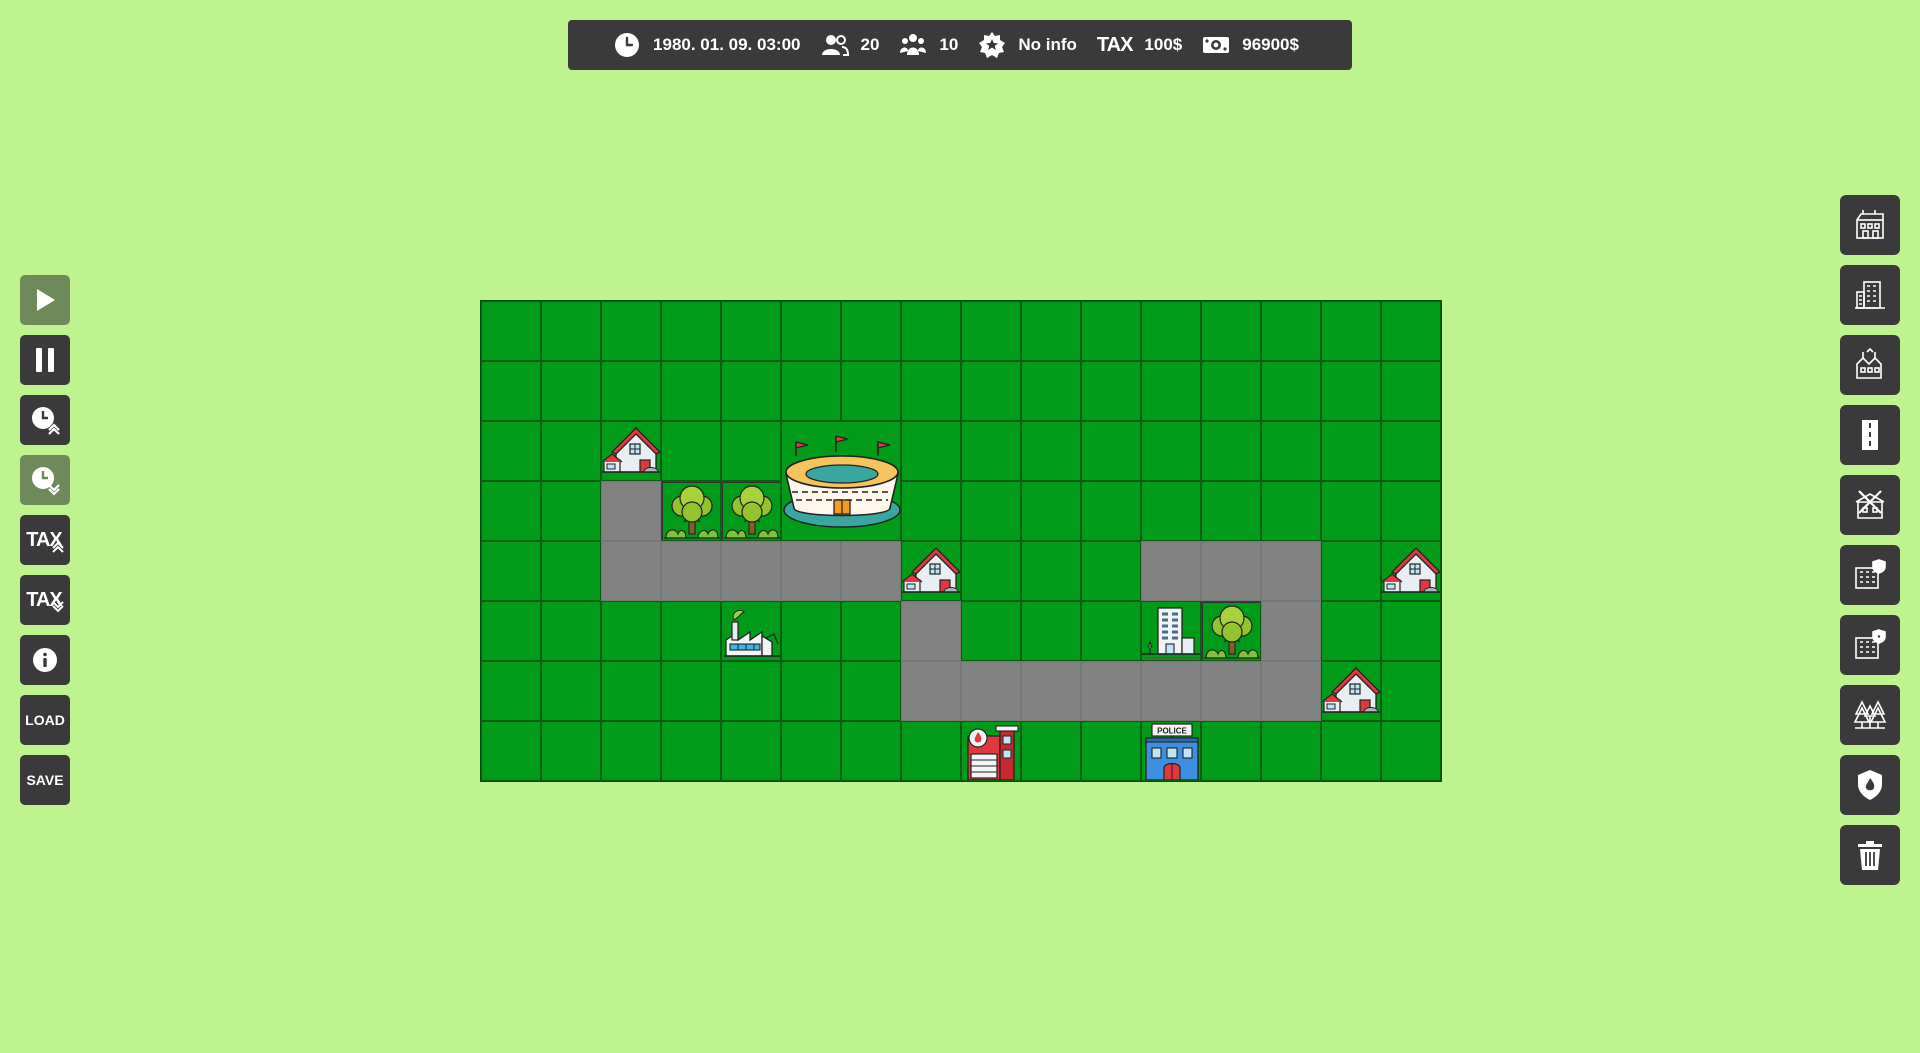  I want to click on build-industrial-button, so click(1870, 365).